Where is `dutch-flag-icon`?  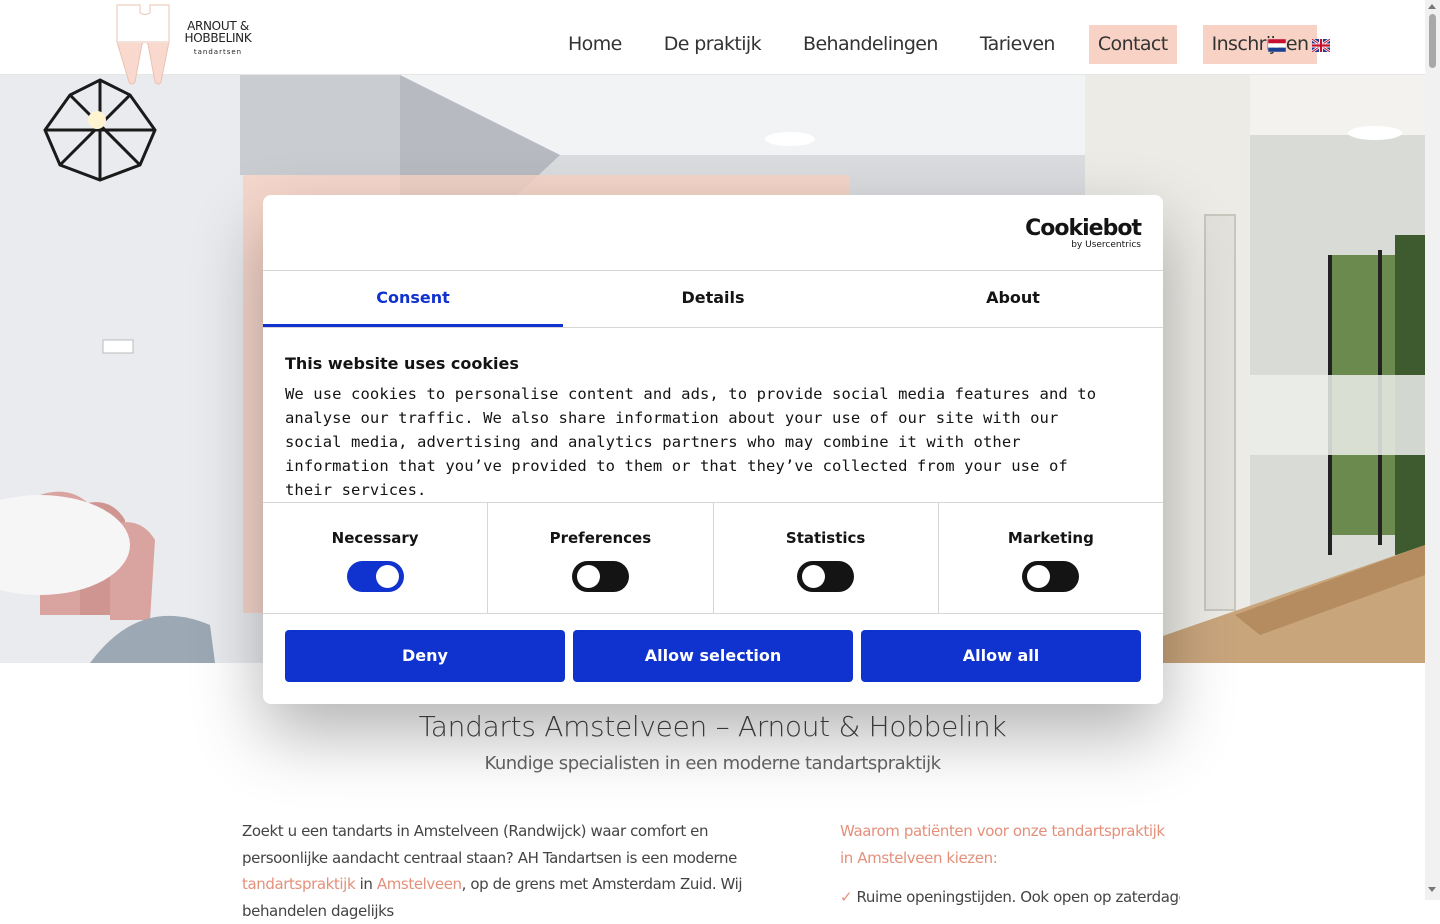
dutch-flag-icon is located at coordinates (1277, 45).